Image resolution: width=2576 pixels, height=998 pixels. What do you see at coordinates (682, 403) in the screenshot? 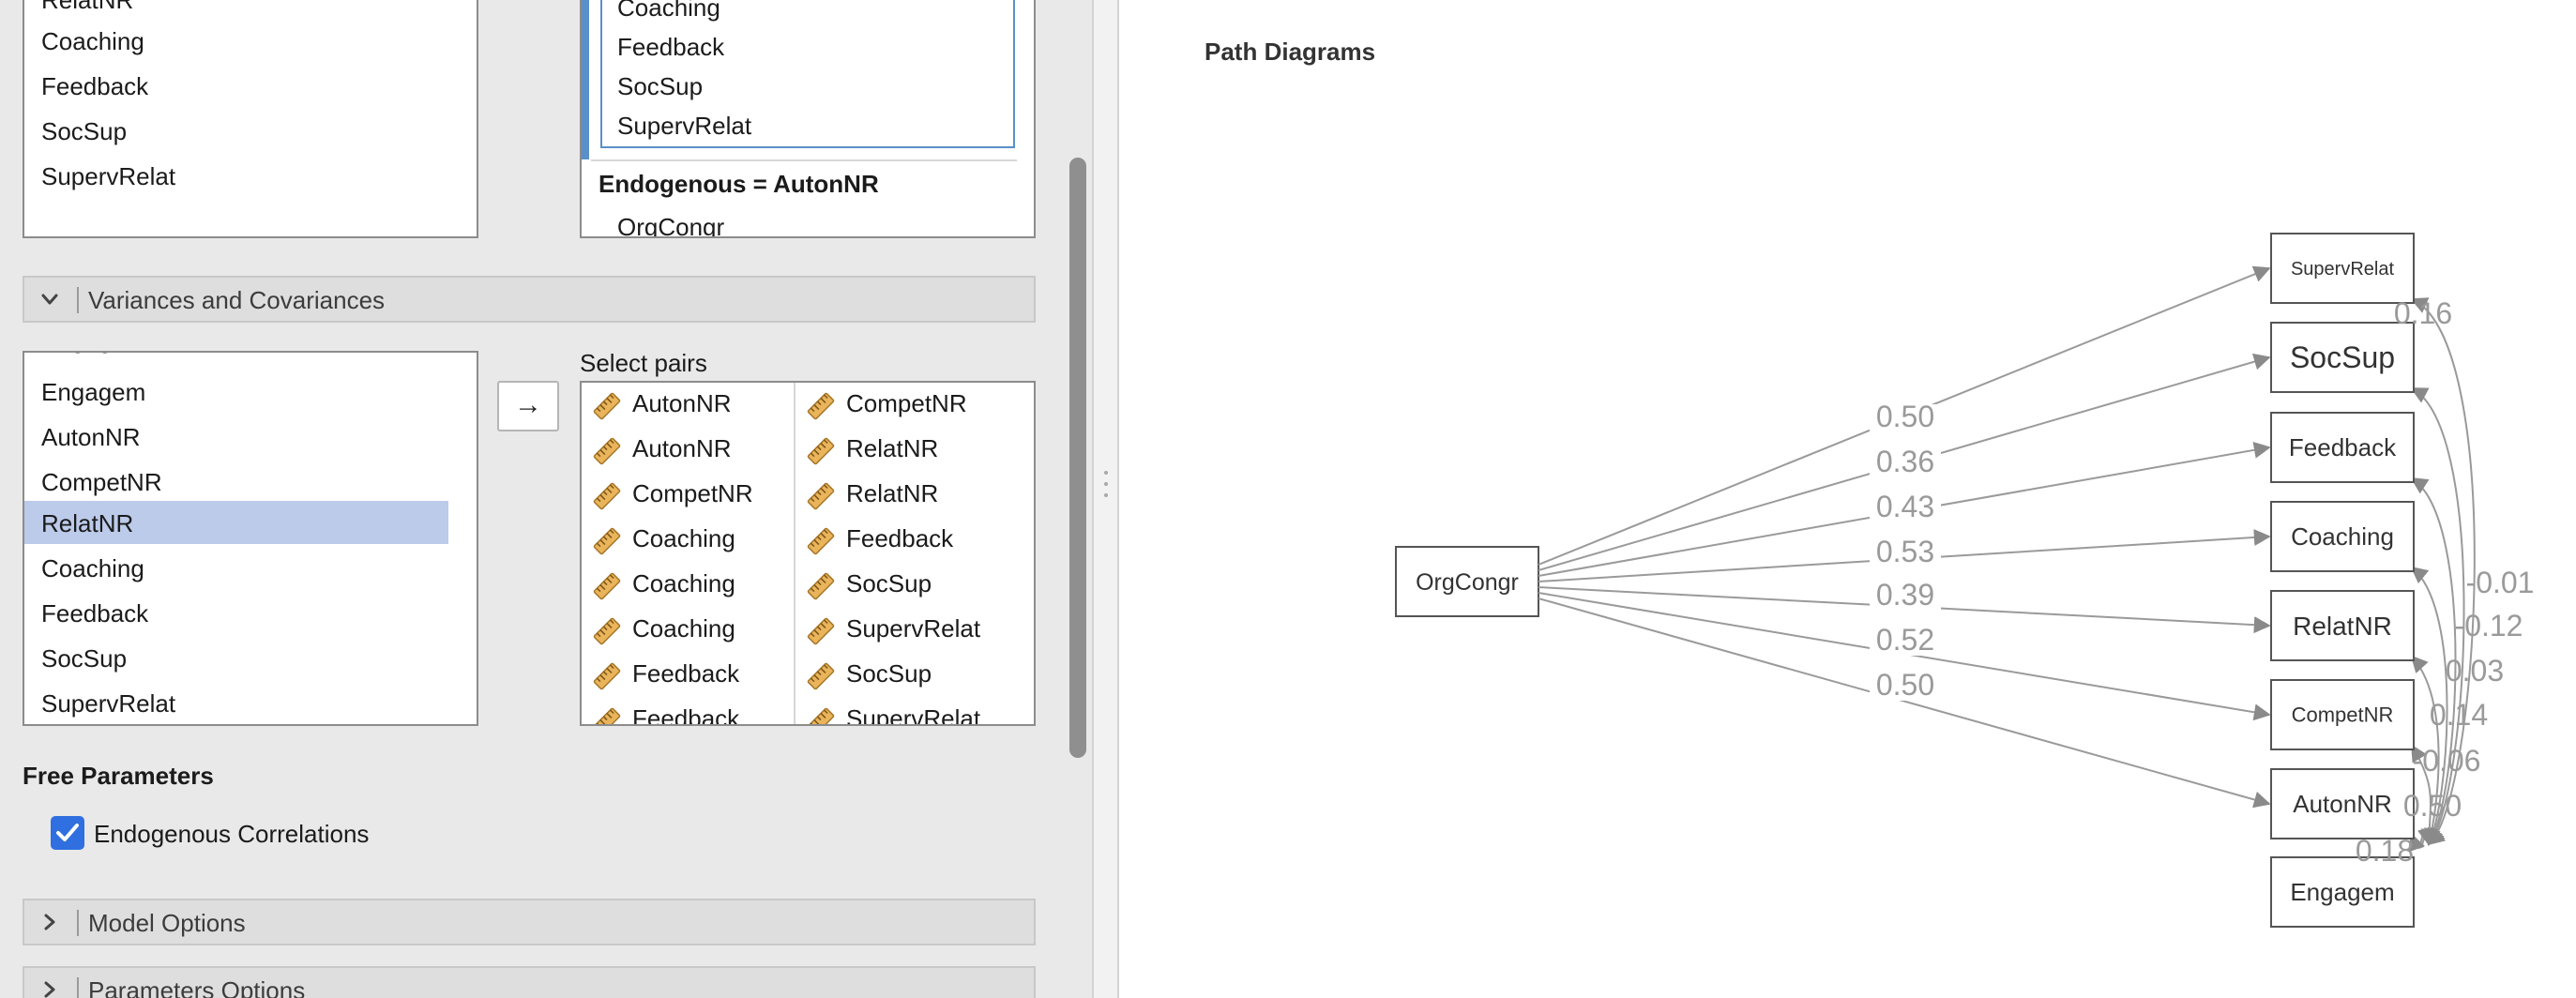
I see `pair-variable-label: AutonNR` at bounding box center [682, 403].